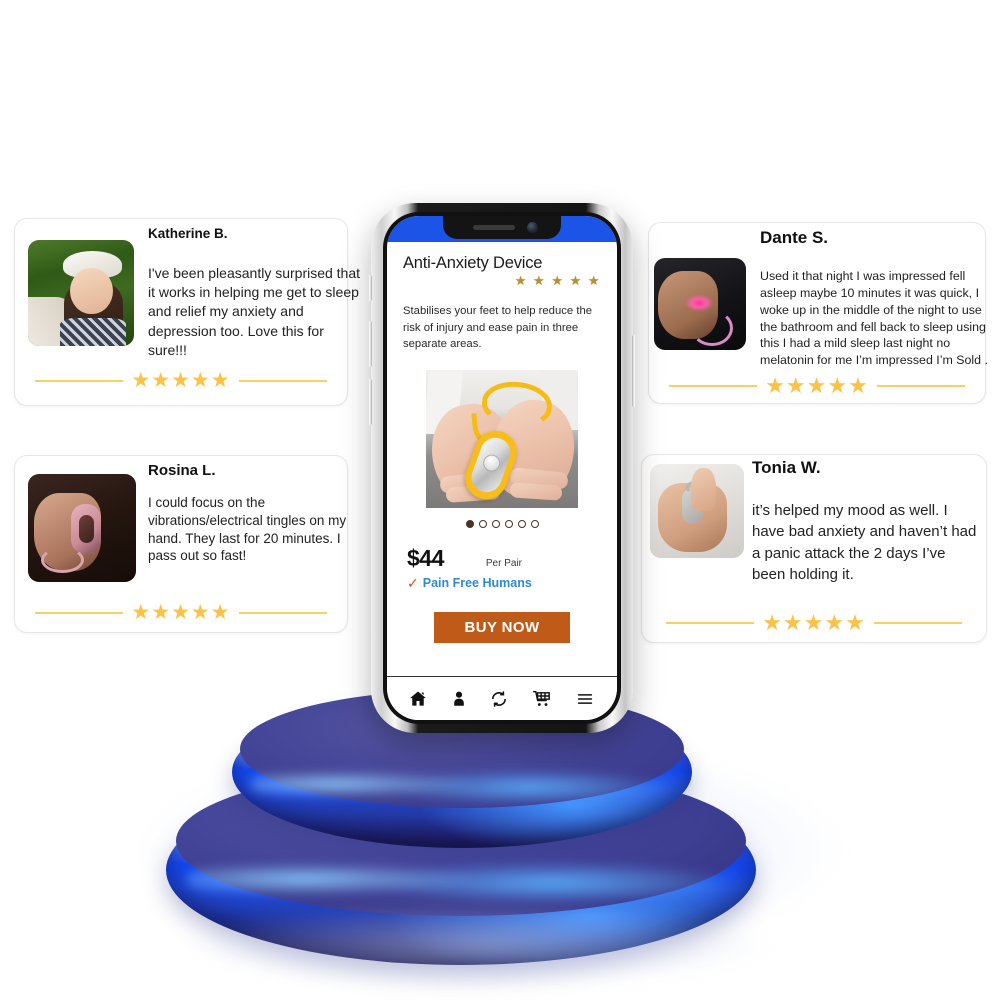  What do you see at coordinates (634, 371) in the screenshot?
I see `phone-power-button` at bounding box center [634, 371].